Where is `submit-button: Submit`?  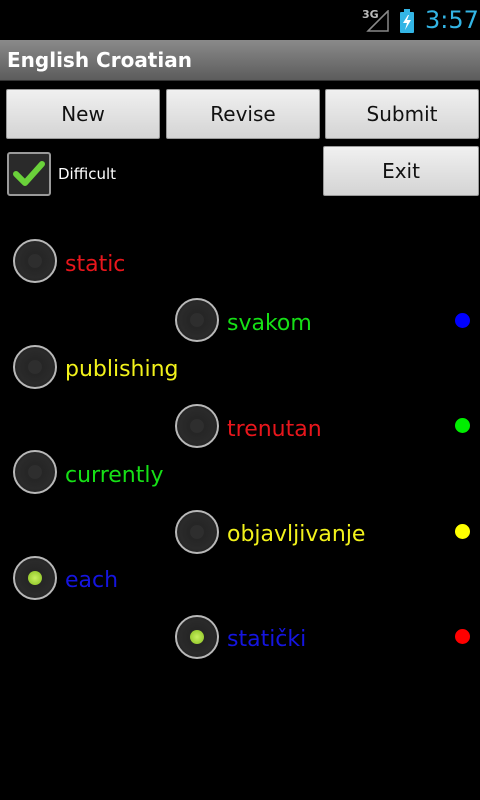
submit-button: Submit is located at coordinates (402, 114).